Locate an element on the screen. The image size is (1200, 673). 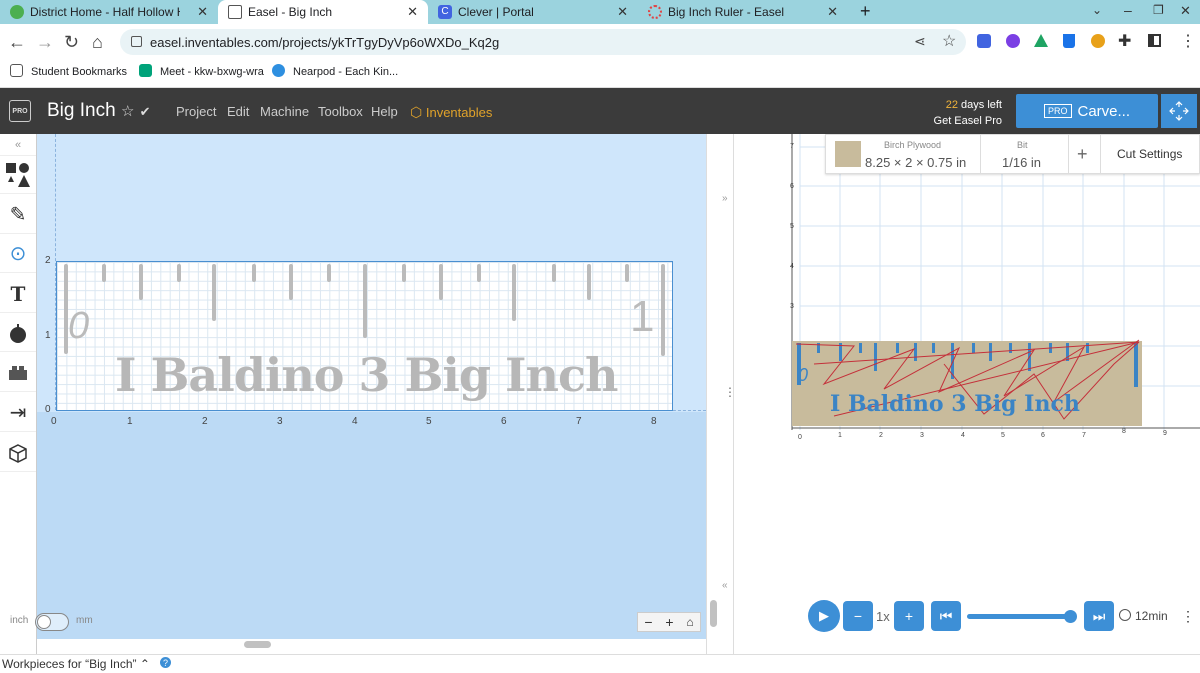
ruler-zero-label: 0 is located at coordinates (78, 326).